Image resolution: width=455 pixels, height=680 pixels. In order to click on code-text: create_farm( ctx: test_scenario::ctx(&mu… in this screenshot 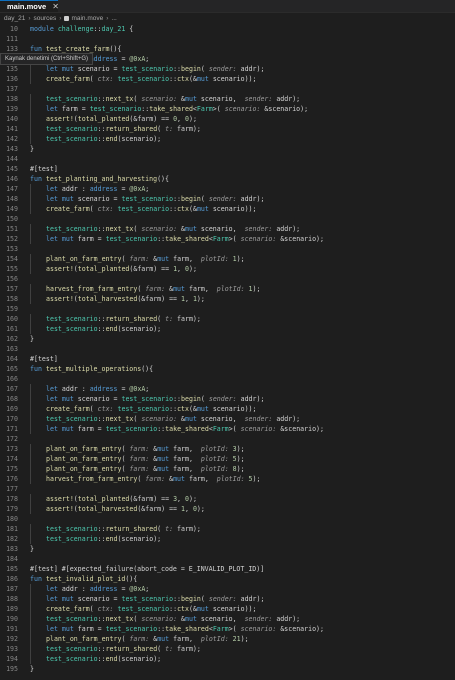, I will do `click(151, 609)`.